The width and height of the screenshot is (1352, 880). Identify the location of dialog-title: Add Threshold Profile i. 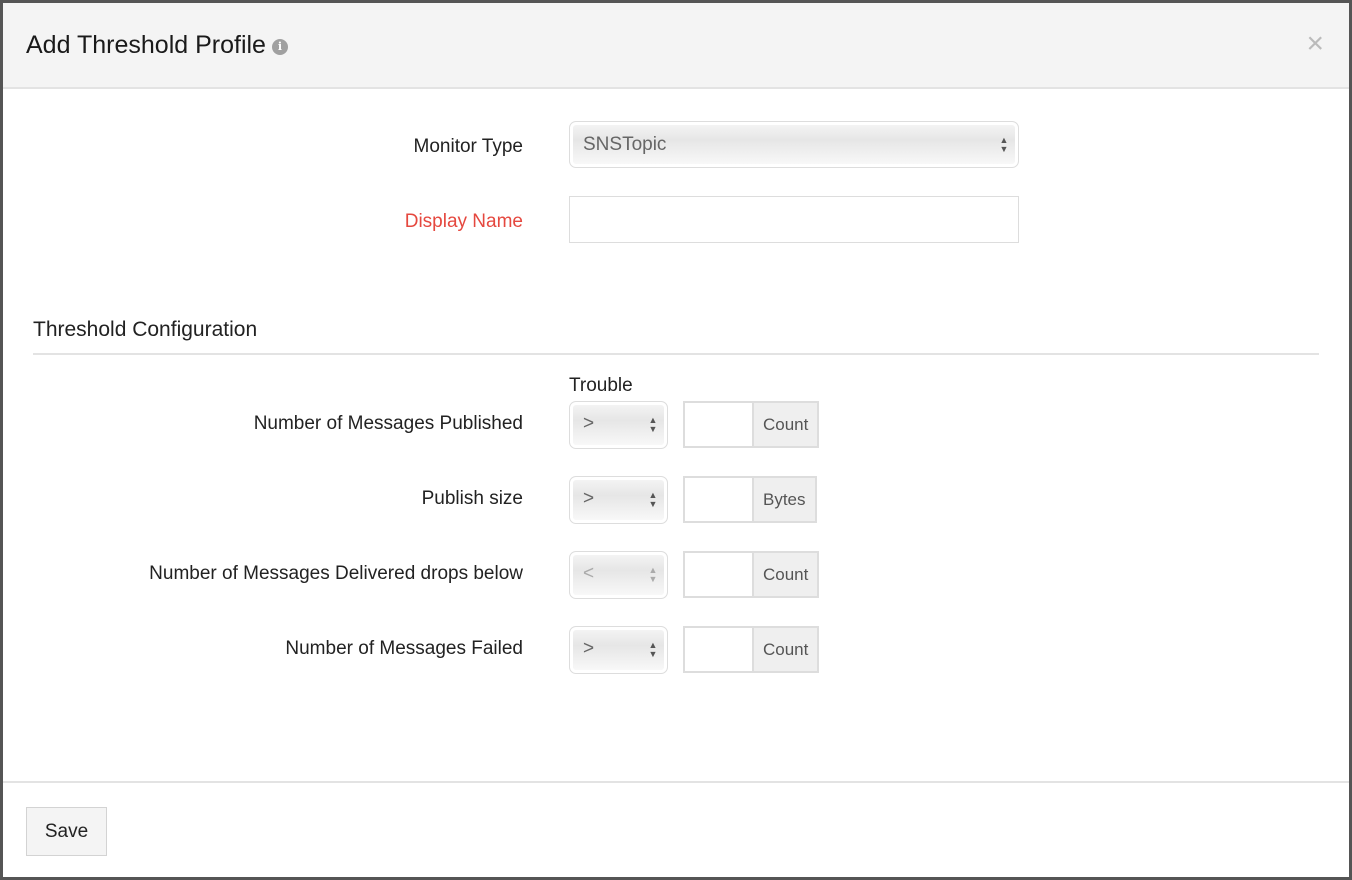
(157, 45).